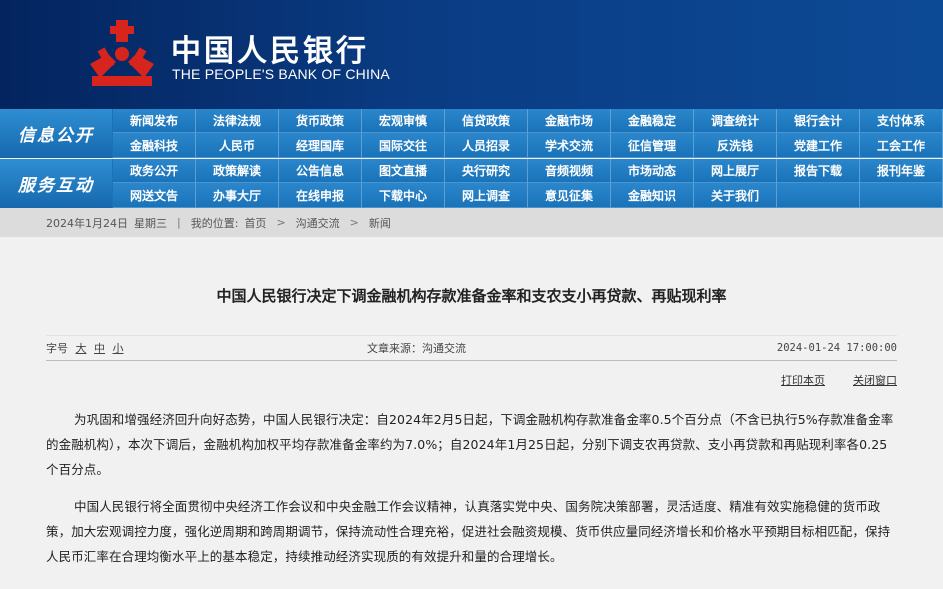  I want to click on font-size-label: 字号, so click(57, 348).